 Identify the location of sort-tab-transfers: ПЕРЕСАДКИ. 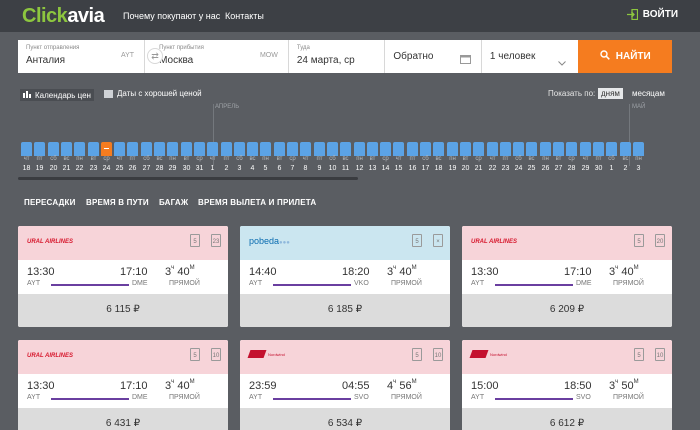
(50, 202).